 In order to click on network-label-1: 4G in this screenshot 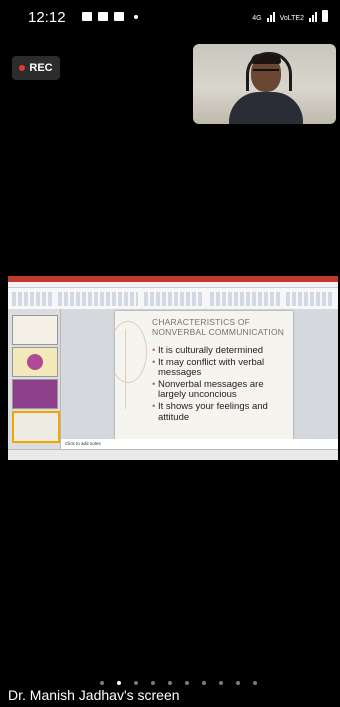, I will do `click(257, 18)`.